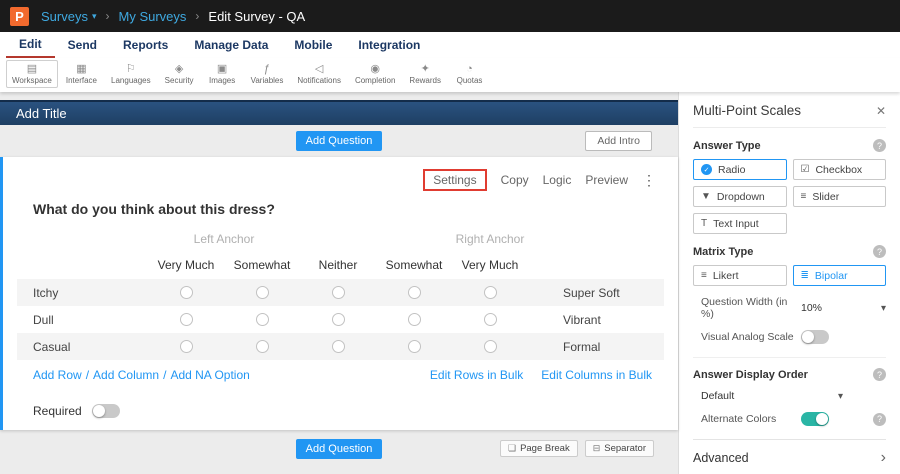 Image resolution: width=900 pixels, height=474 pixels. I want to click on toolbar-item-images: ▣ Images, so click(222, 74).